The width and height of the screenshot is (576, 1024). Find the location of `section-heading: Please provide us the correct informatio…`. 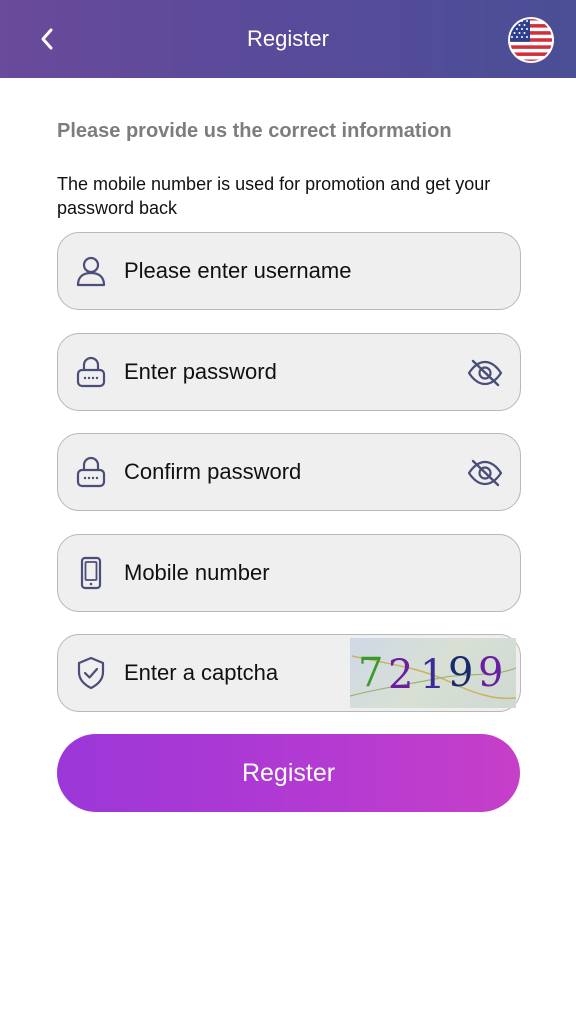

section-heading: Please provide us the correct informatio… is located at coordinates (254, 131).